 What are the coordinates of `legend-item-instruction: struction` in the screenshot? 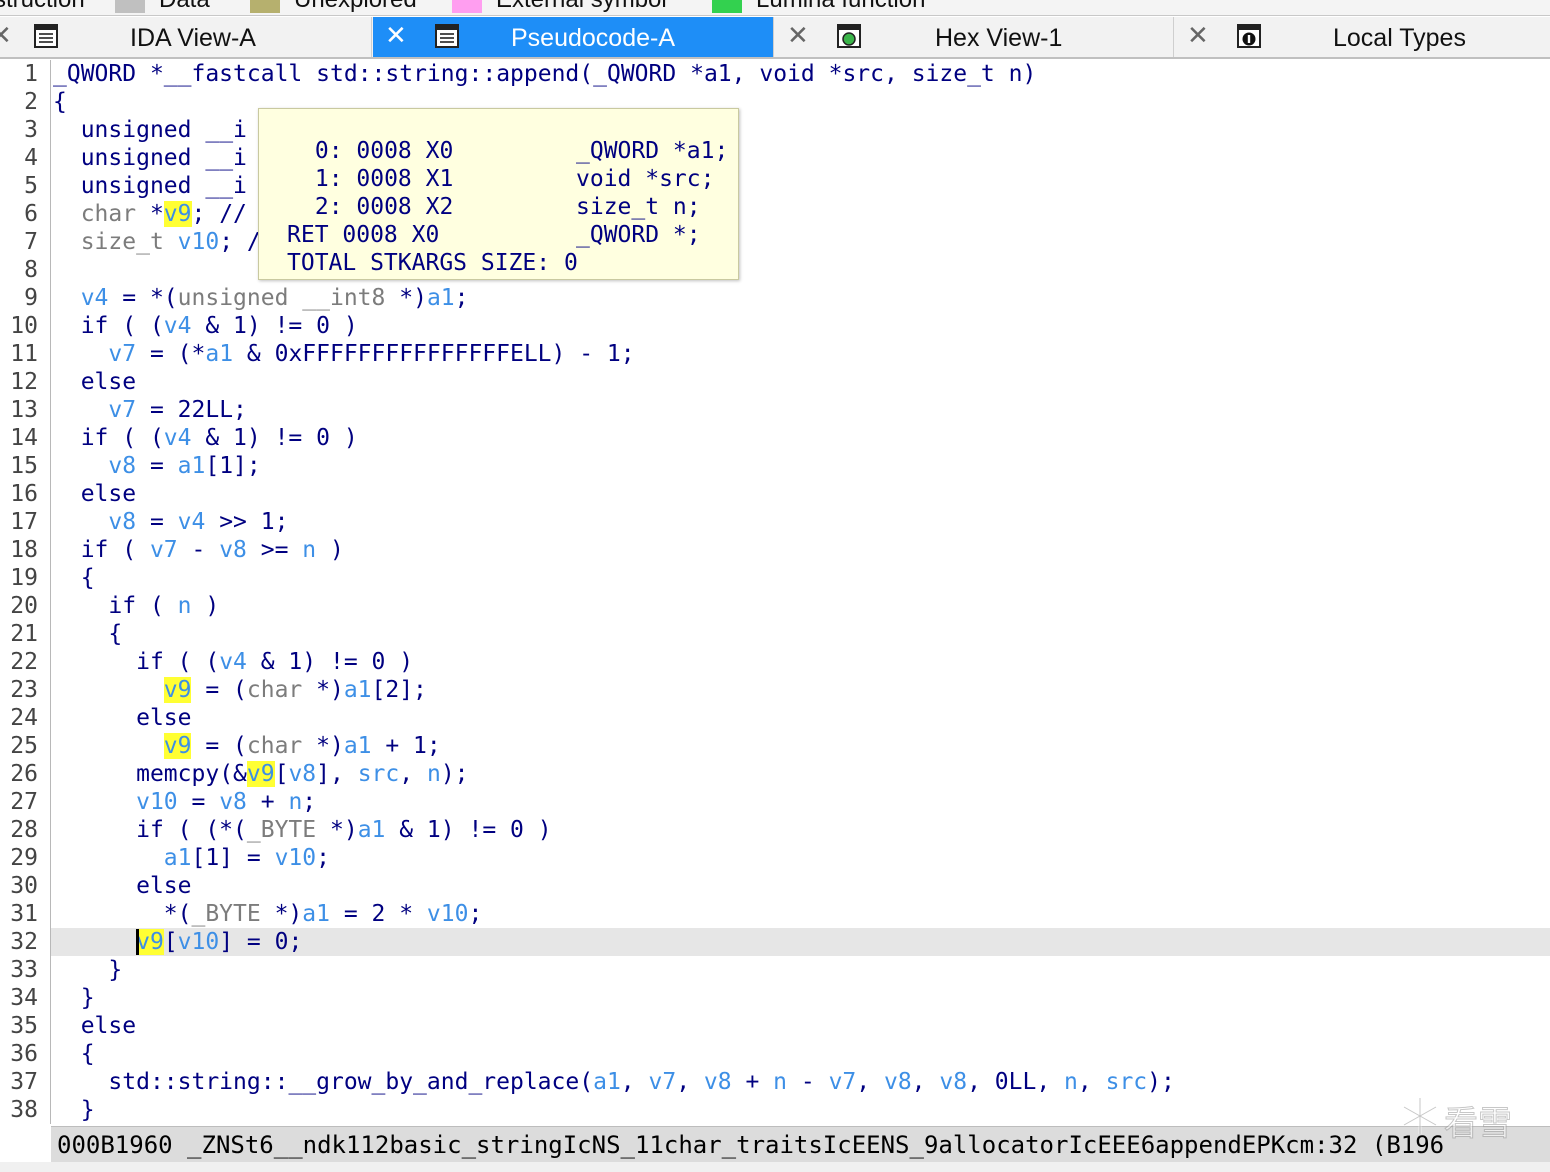 It's located at (42, 7).